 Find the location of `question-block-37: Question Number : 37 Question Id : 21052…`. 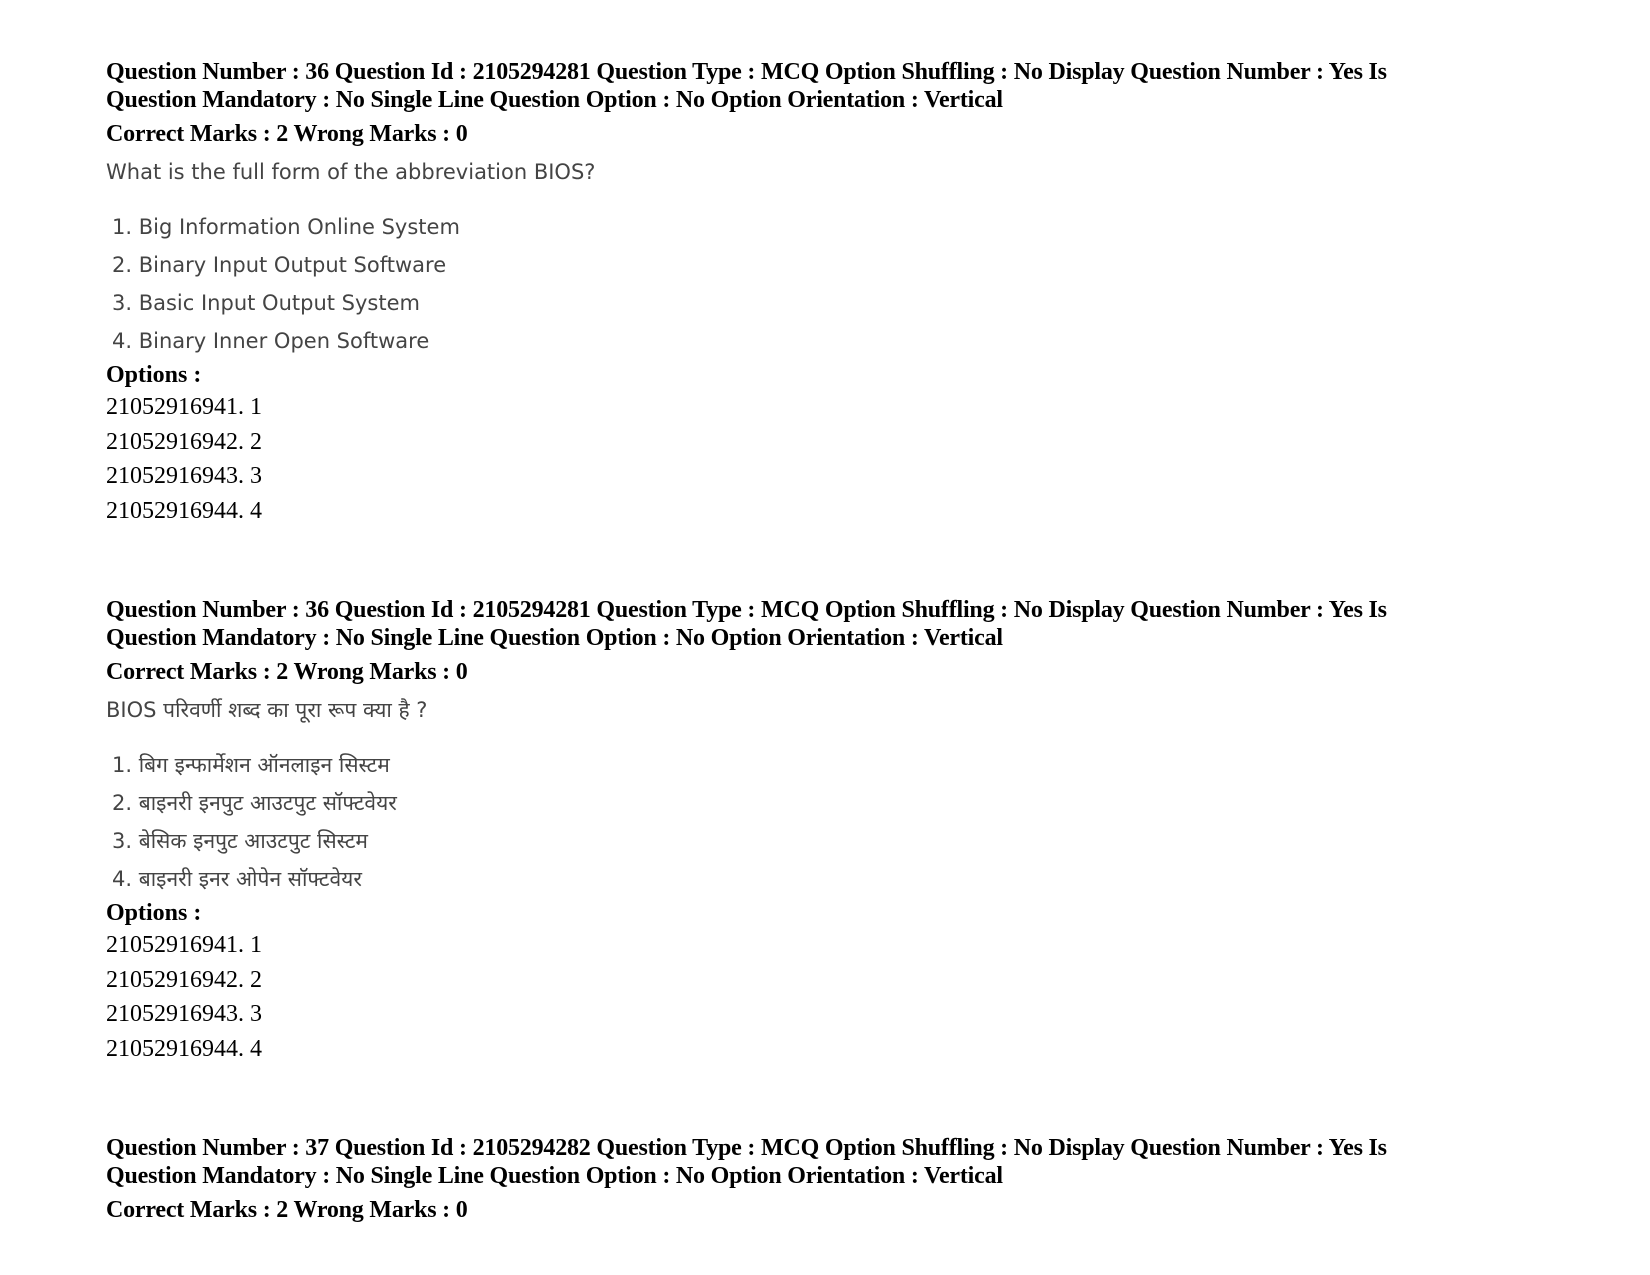

question-block-37: Question Number : 37 Question Id : 21052… is located at coordinates (806, 1179).